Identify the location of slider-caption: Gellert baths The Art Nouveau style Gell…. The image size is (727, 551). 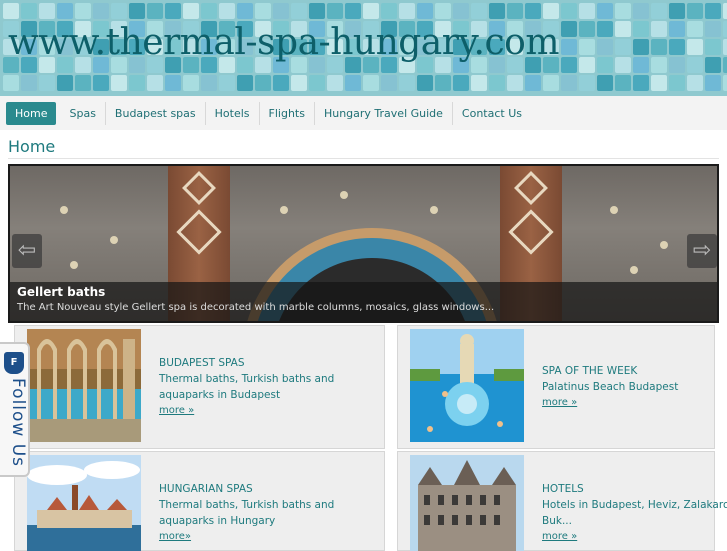
(363, 301).